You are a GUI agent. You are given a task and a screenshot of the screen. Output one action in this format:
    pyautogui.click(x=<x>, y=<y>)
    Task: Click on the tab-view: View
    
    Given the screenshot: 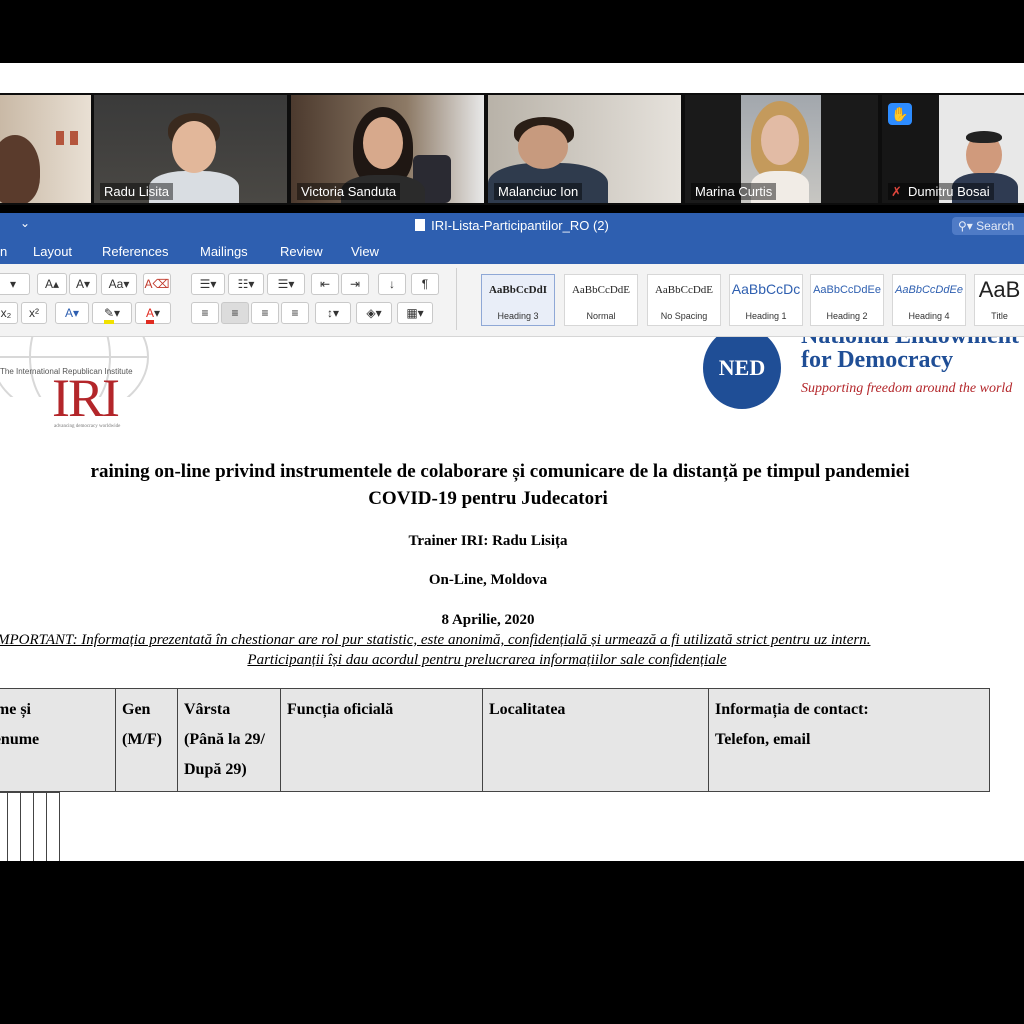 What is the action you would take?
    pyautogui.click(x=365, y=251)
    